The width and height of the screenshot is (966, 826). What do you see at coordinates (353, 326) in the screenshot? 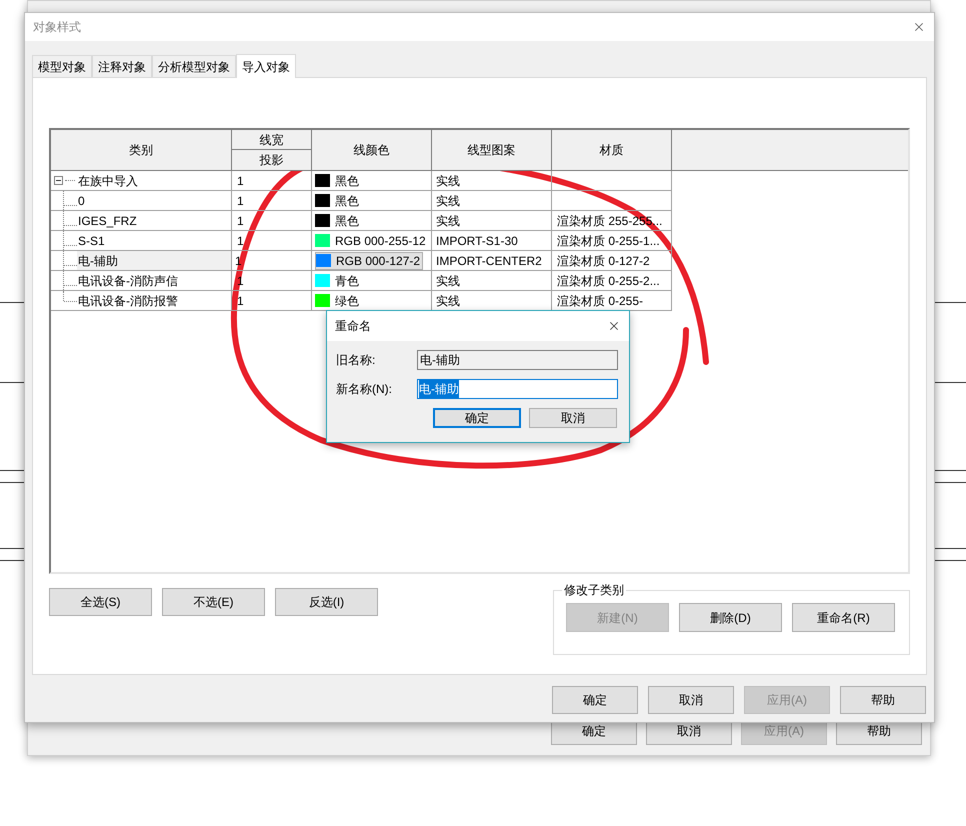
I see `dialog-title: 重命名` at bounding box center [353, 326].